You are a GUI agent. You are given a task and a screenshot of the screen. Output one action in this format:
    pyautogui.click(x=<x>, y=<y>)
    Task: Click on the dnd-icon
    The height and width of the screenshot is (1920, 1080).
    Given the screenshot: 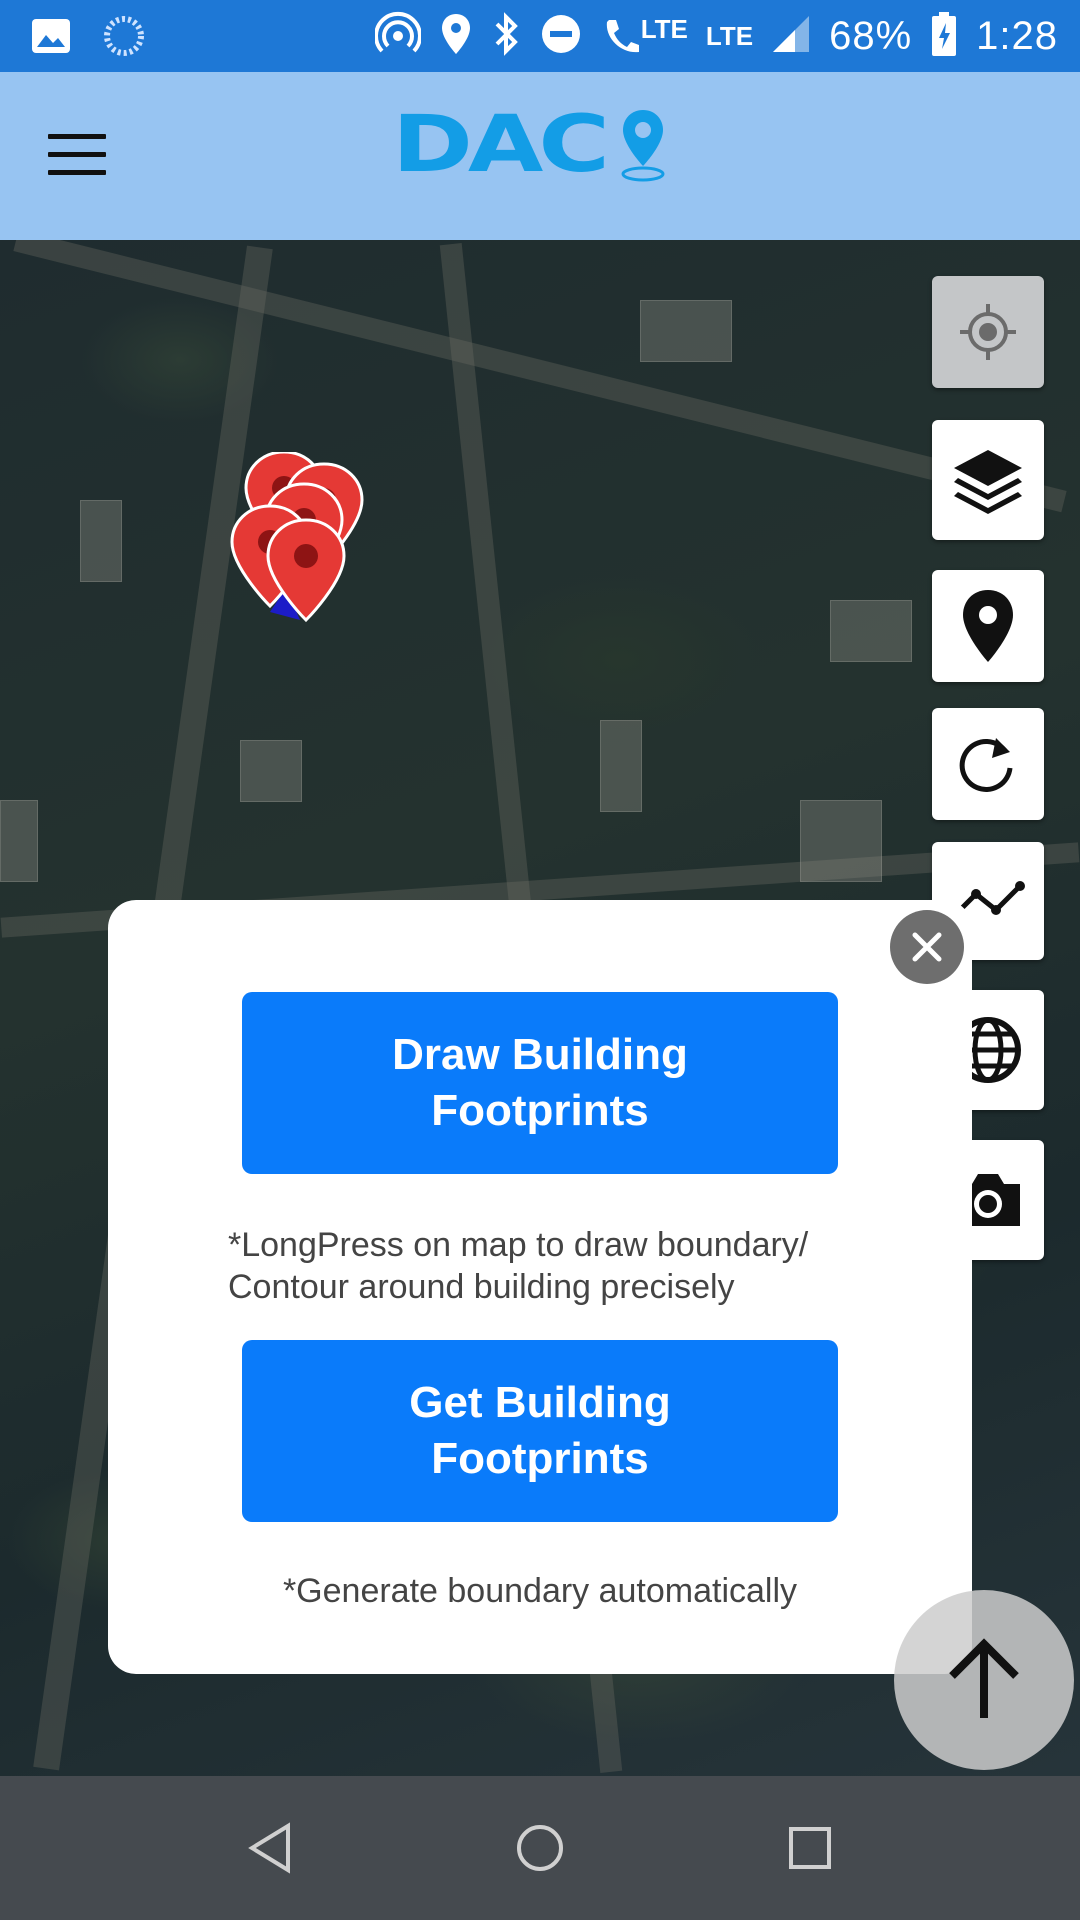 What is the action you would take?
    pyautogui.click(x=561, y=36)
    